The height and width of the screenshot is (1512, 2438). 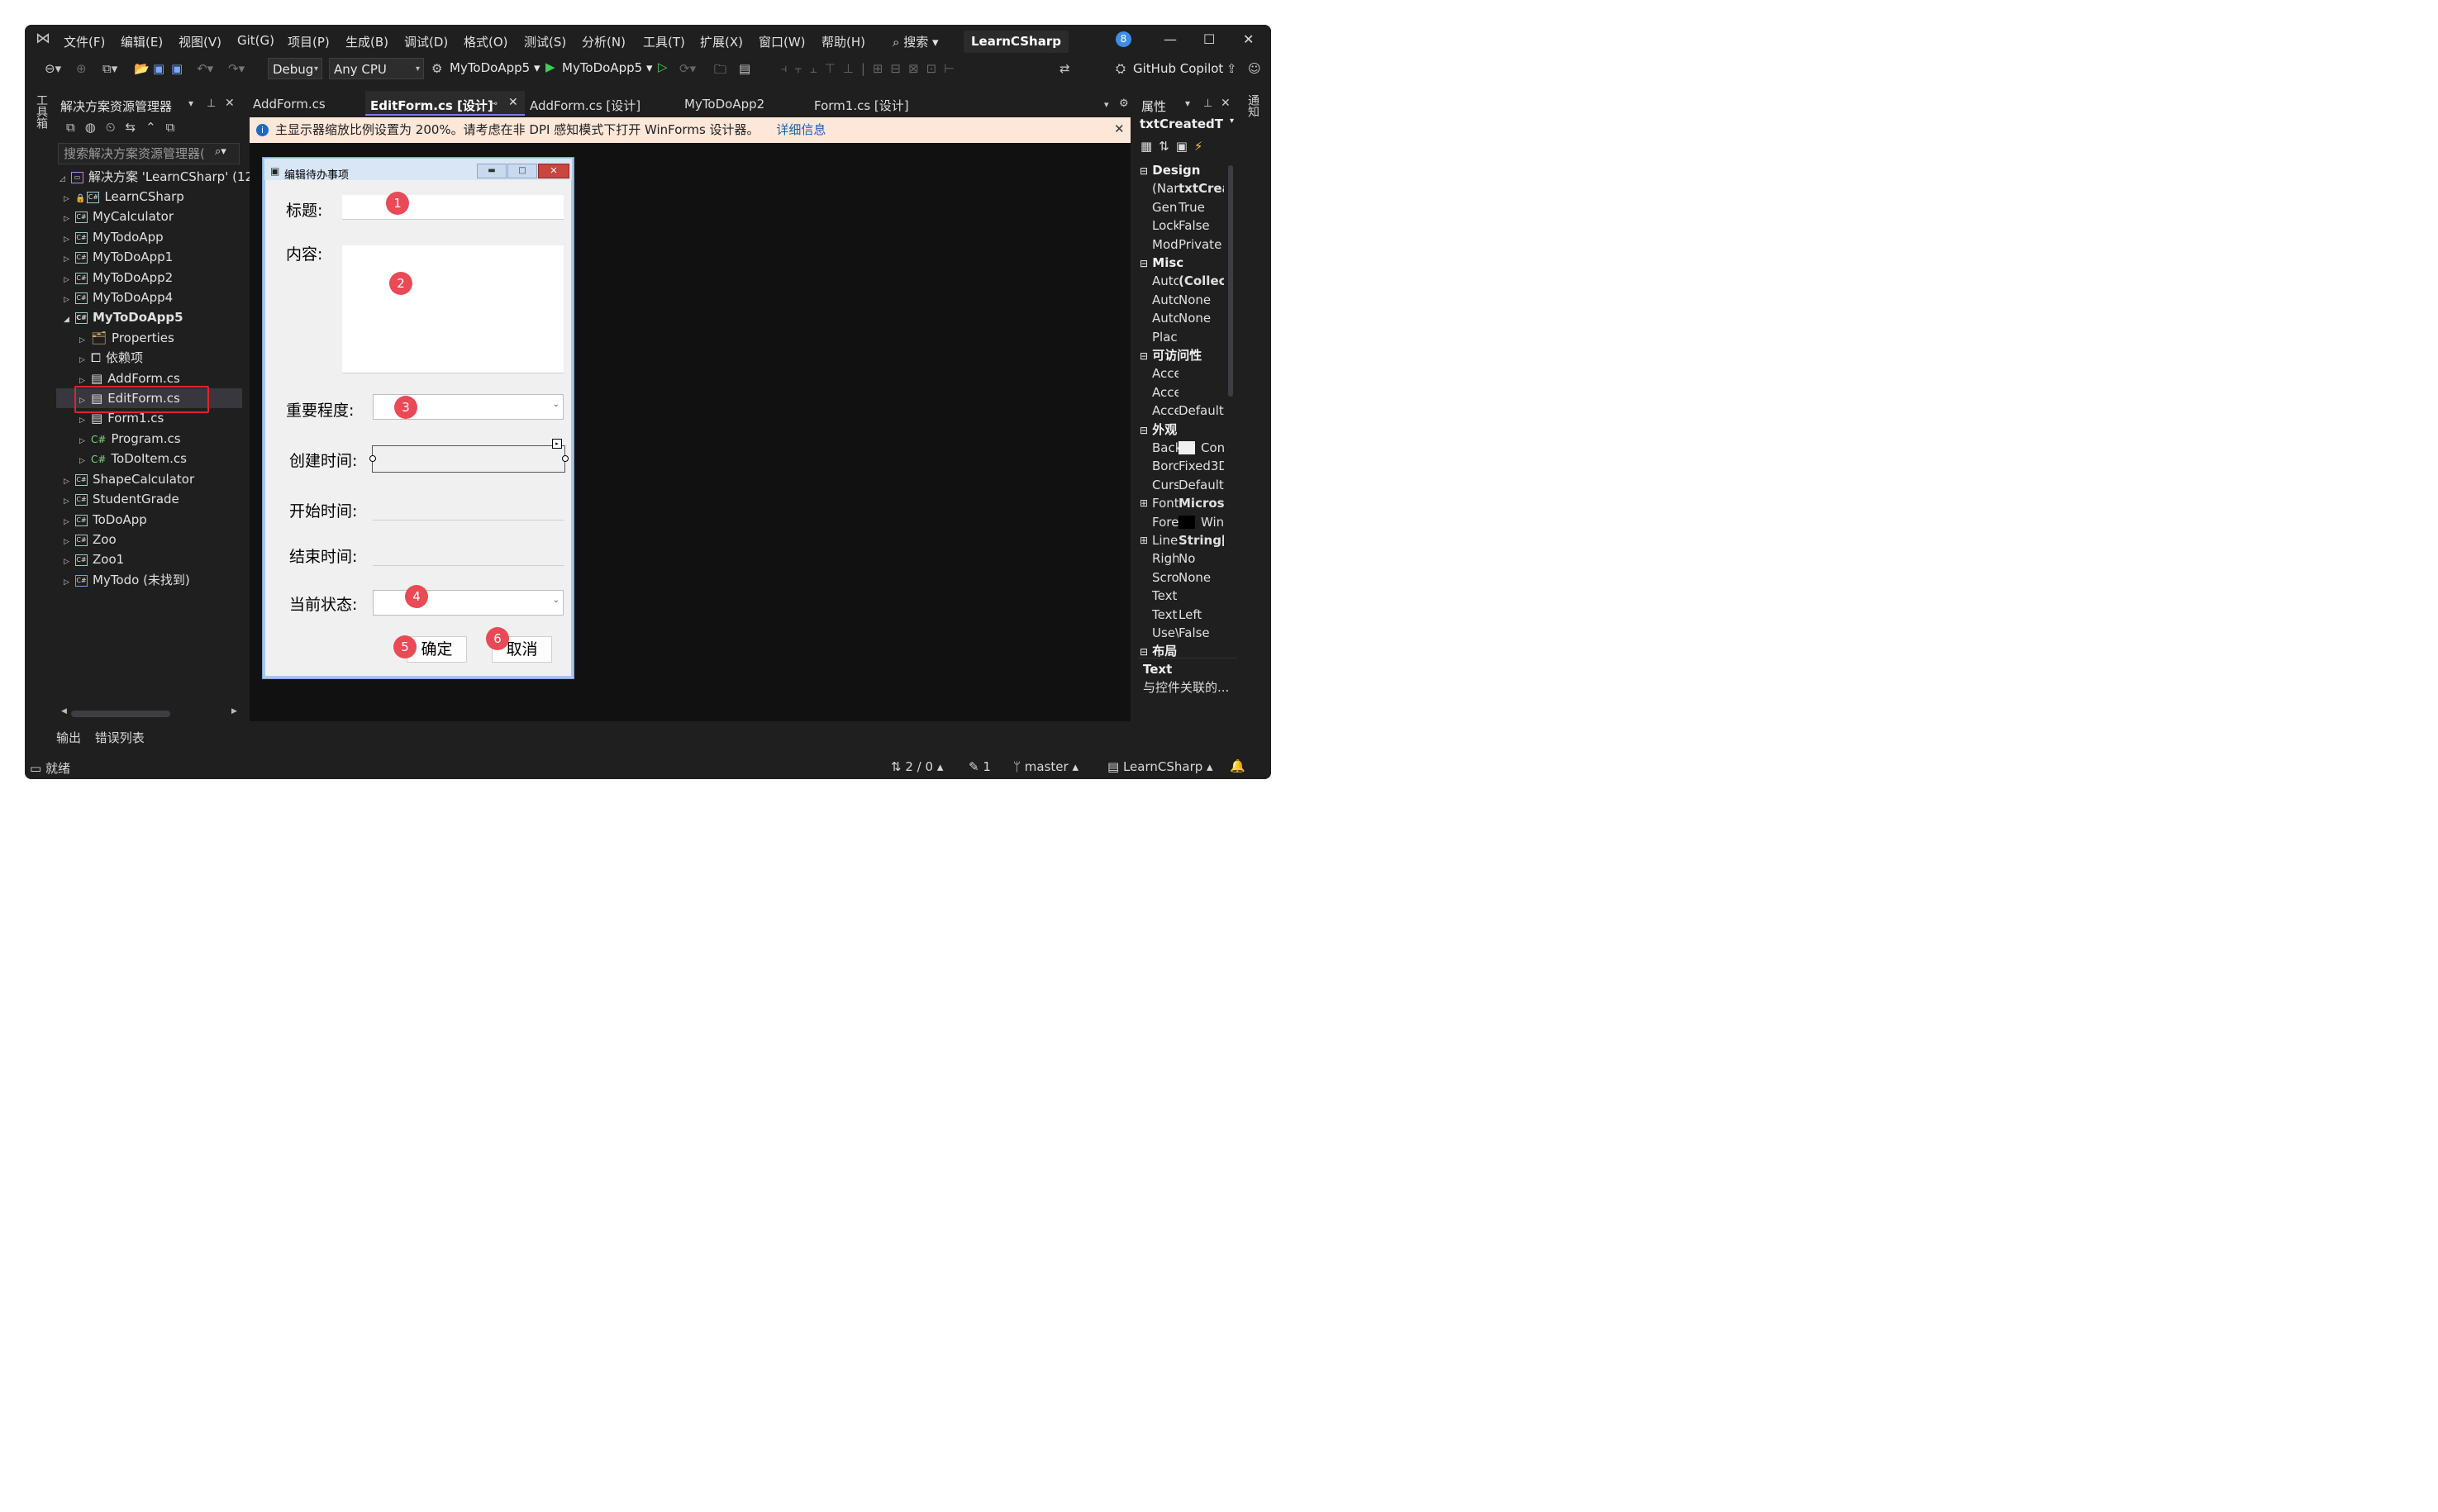 What do you see at coordinates (468, 508) in the screenshot?
I see `start-time-textbox` at bounding box center [468, 508].